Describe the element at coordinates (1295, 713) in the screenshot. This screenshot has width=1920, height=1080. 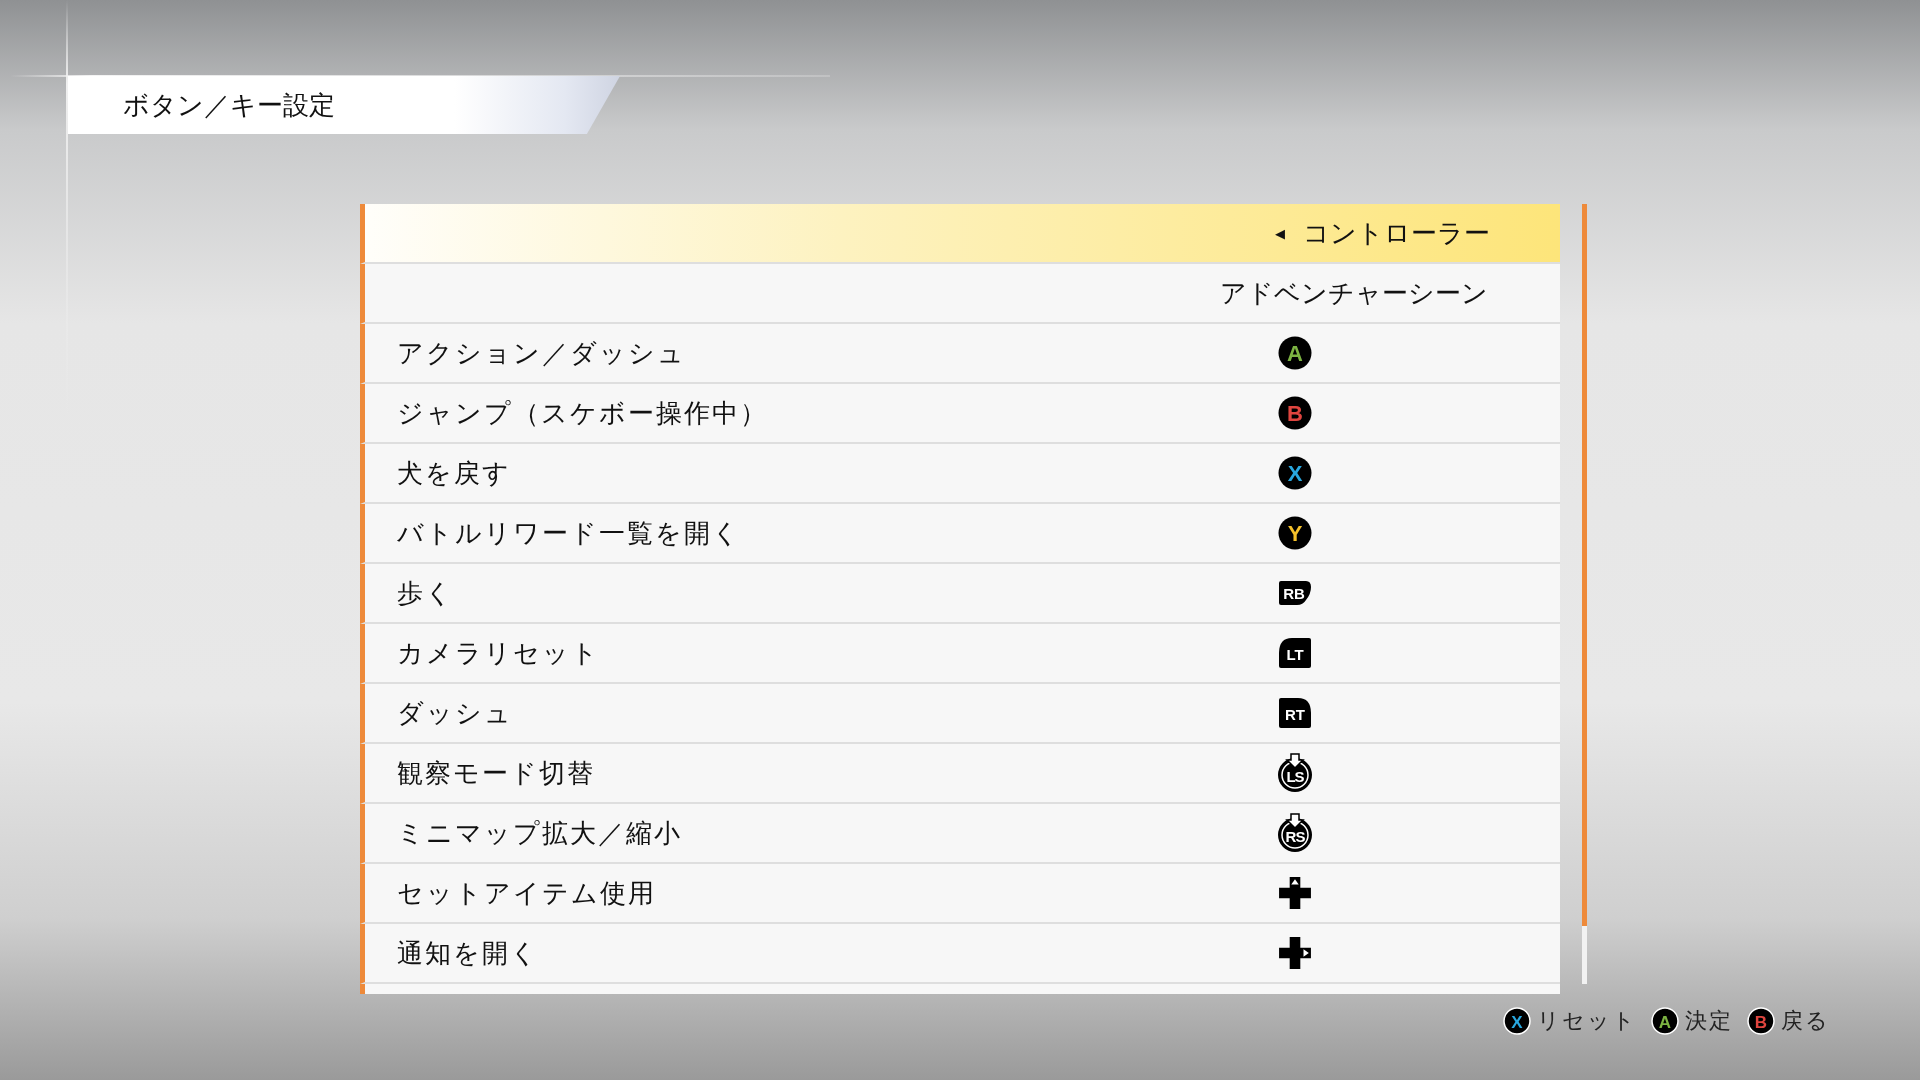
I see `right-trigger-icon: RT` at that location.